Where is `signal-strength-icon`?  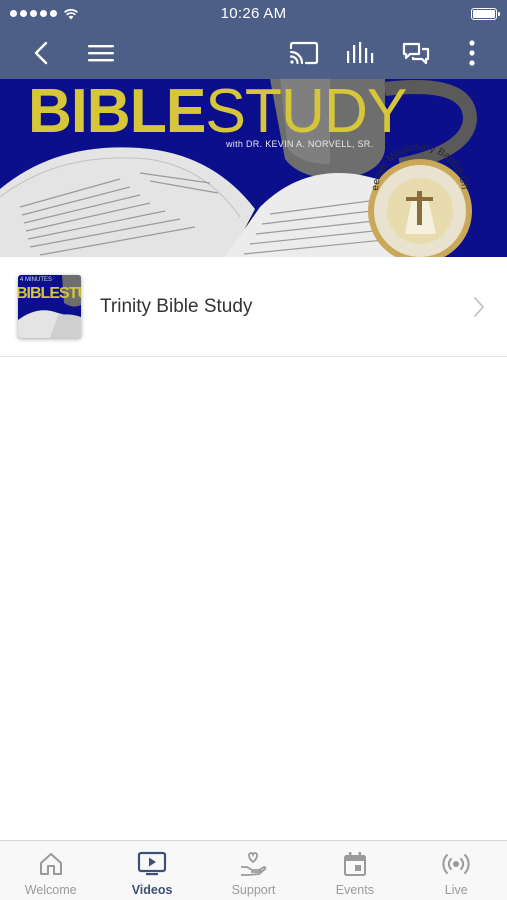 signal-strength-icon is located at coordinates (33, 13).